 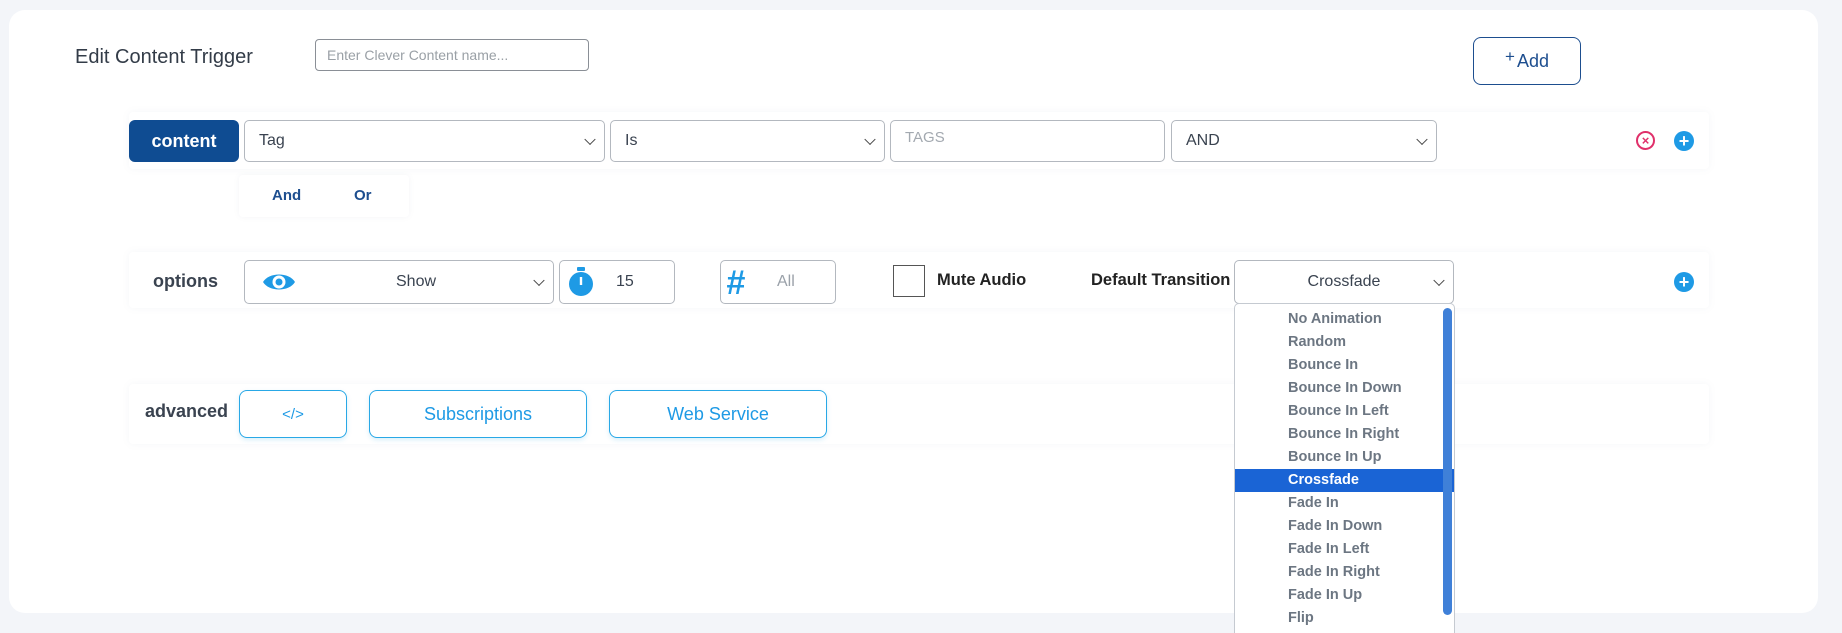 I want to click on advanced-row-label: advanced, so click(x=187, y=411).